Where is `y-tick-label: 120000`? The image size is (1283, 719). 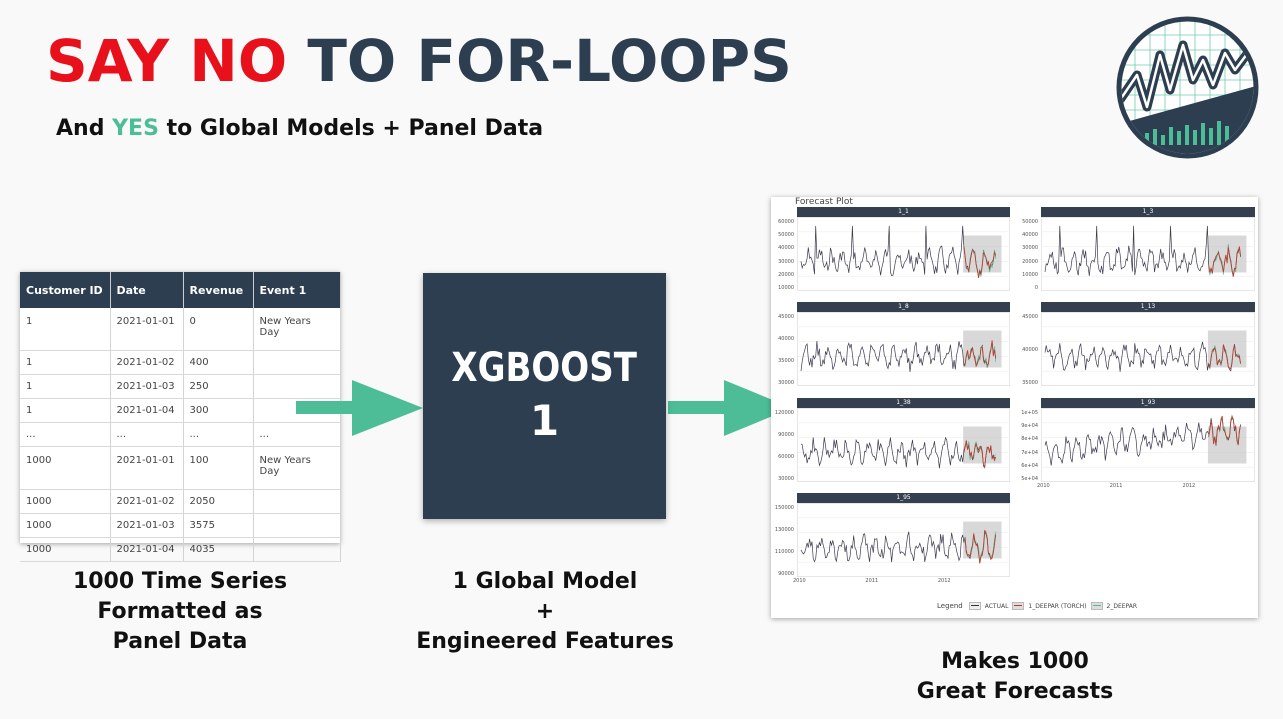
y-tick-label: 120000 is located at coordinates (784, 413).